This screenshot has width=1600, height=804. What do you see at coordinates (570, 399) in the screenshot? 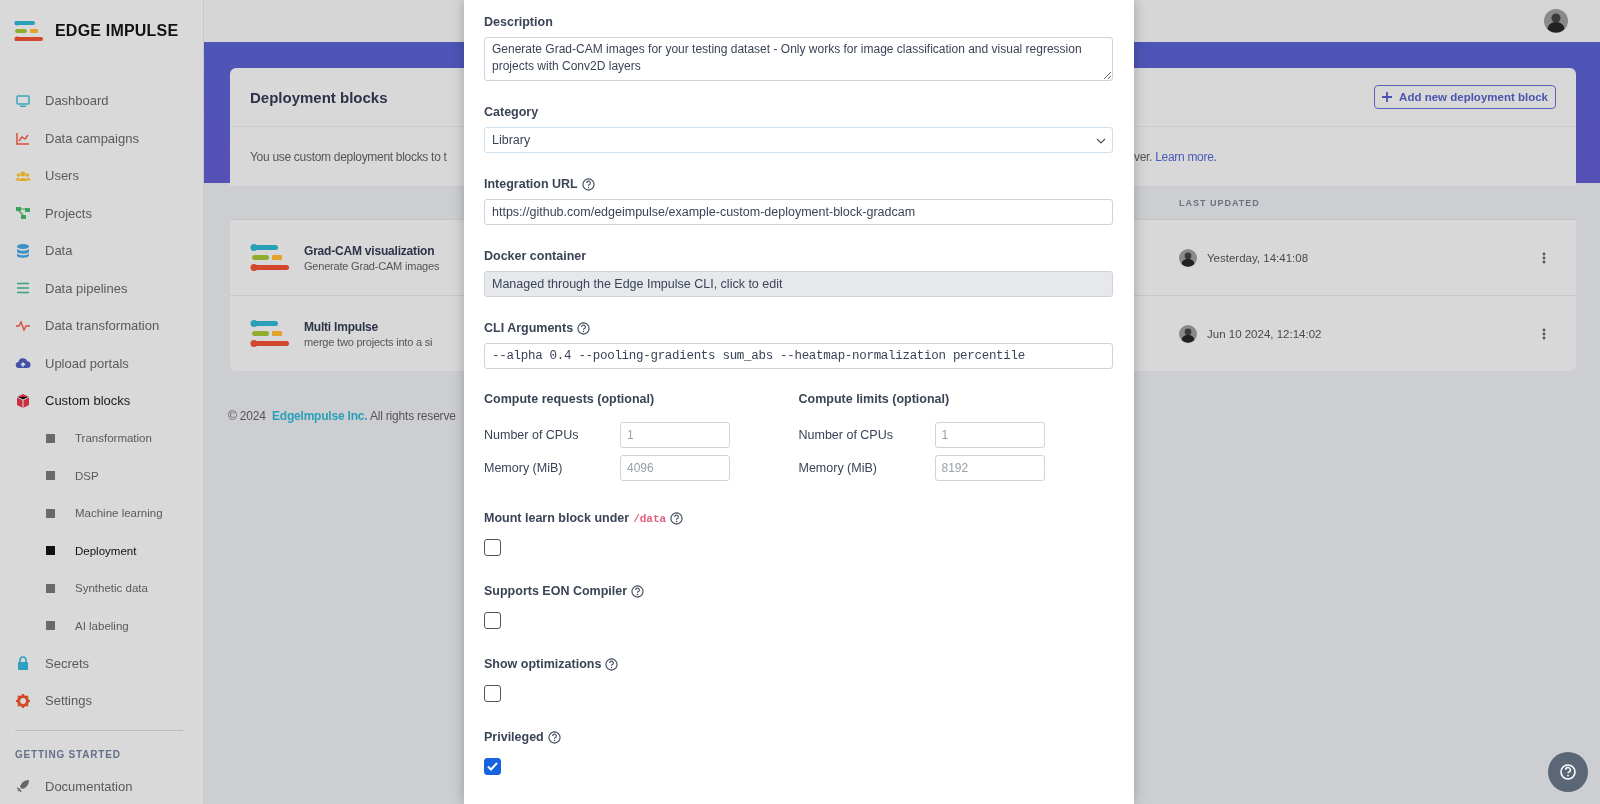
I see `section-heading: Compute requests (optional)` at bounding box center [570, 399].